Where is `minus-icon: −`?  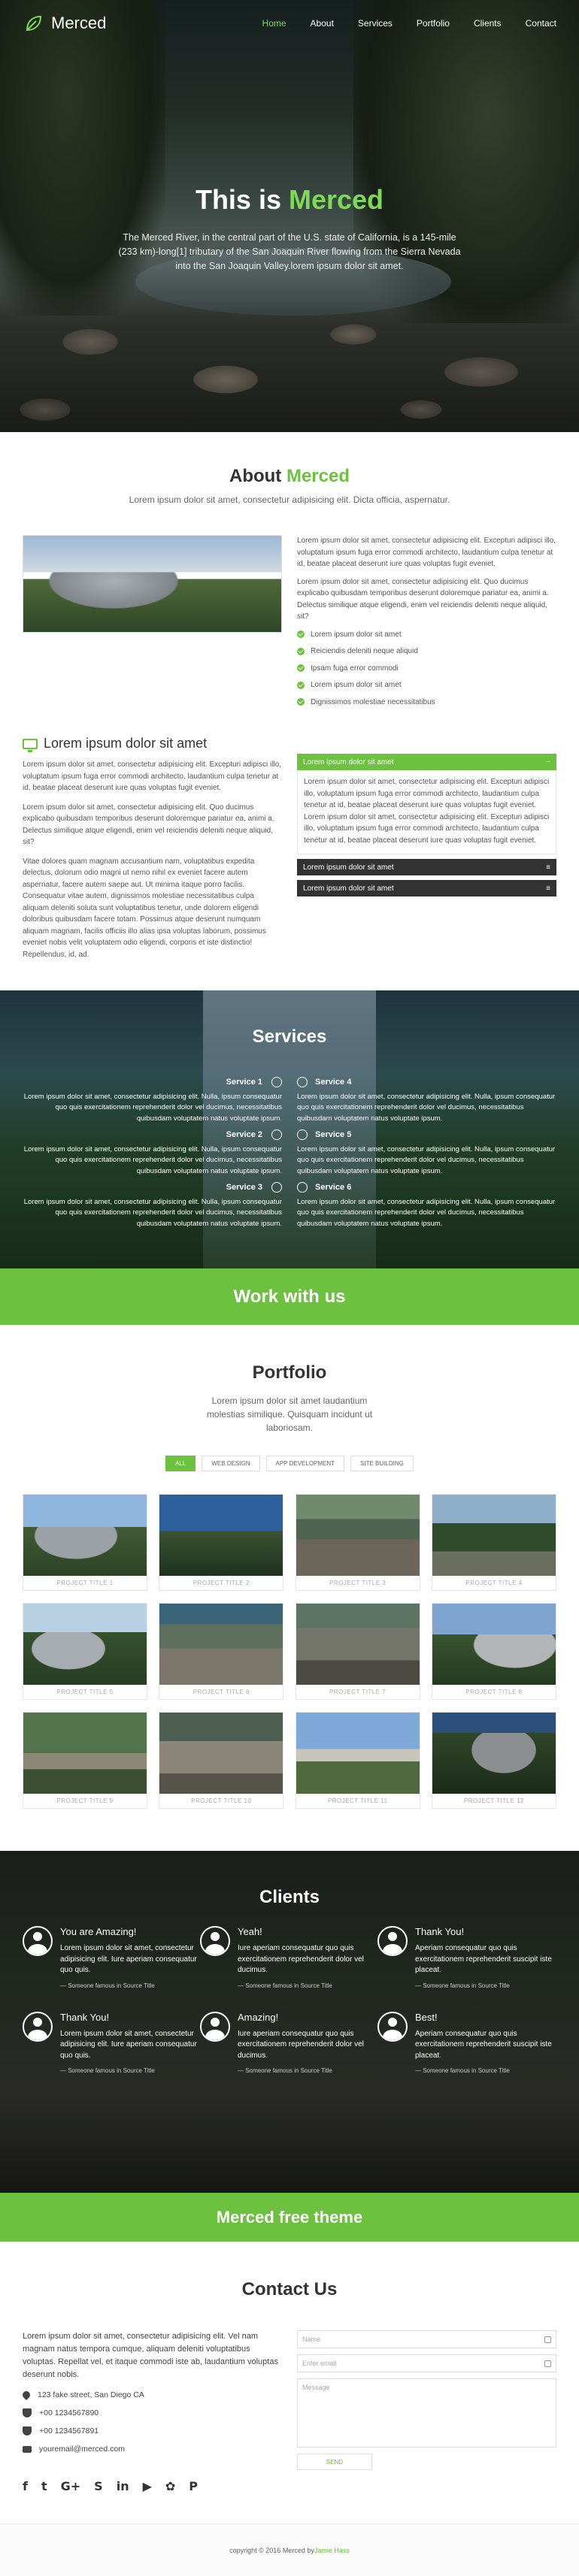 minus-icon: − is located at coordinates (548, 762).